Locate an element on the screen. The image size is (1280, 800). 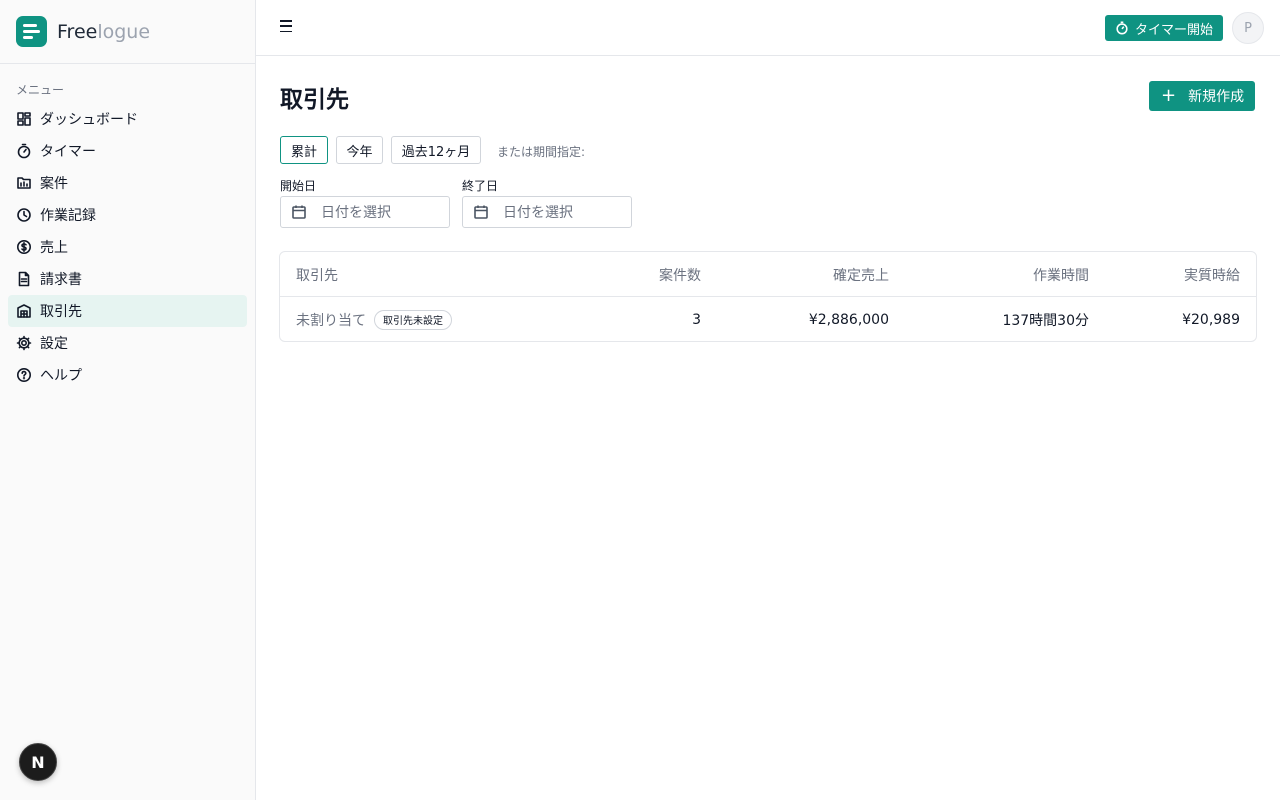
sidebar-item-sales: 売上 is located at coordinates (127, 247).